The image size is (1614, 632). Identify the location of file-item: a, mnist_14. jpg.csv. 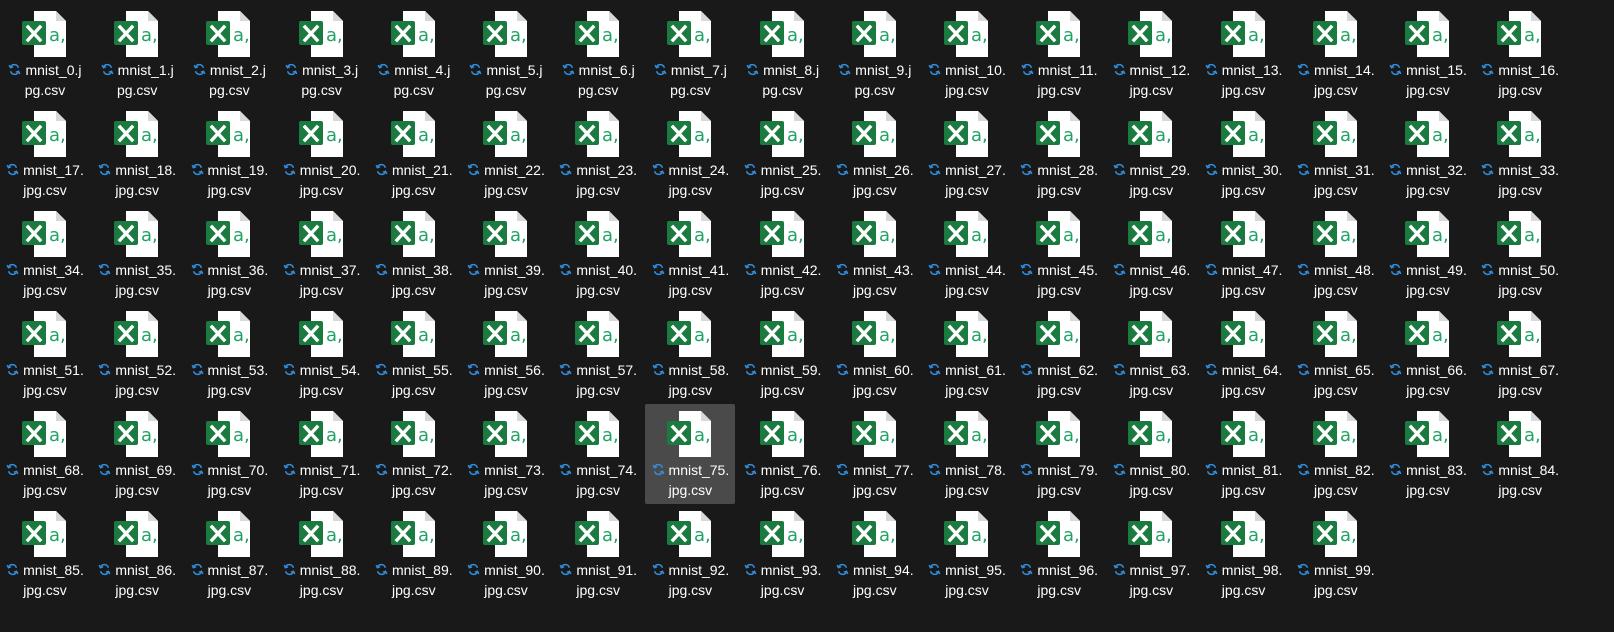
(1336, 54).